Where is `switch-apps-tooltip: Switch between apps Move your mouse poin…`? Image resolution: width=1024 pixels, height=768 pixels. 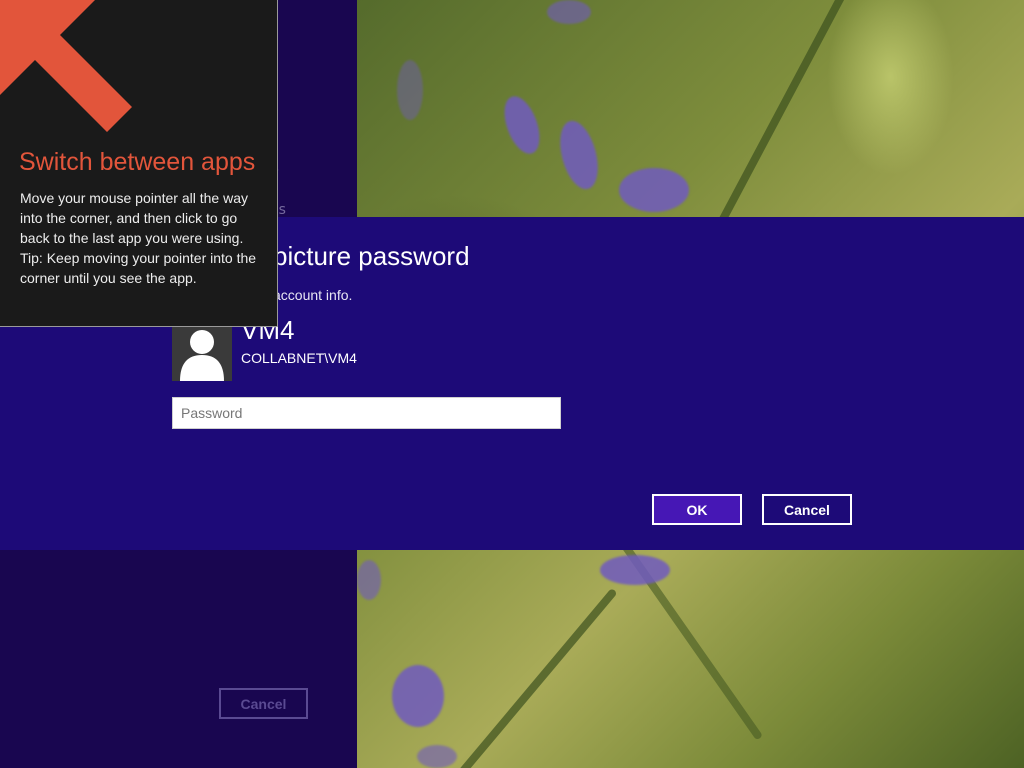
switch-apps-tooltip: Switch between apps Move your mouse poin… is located at coordinates (139, 163).